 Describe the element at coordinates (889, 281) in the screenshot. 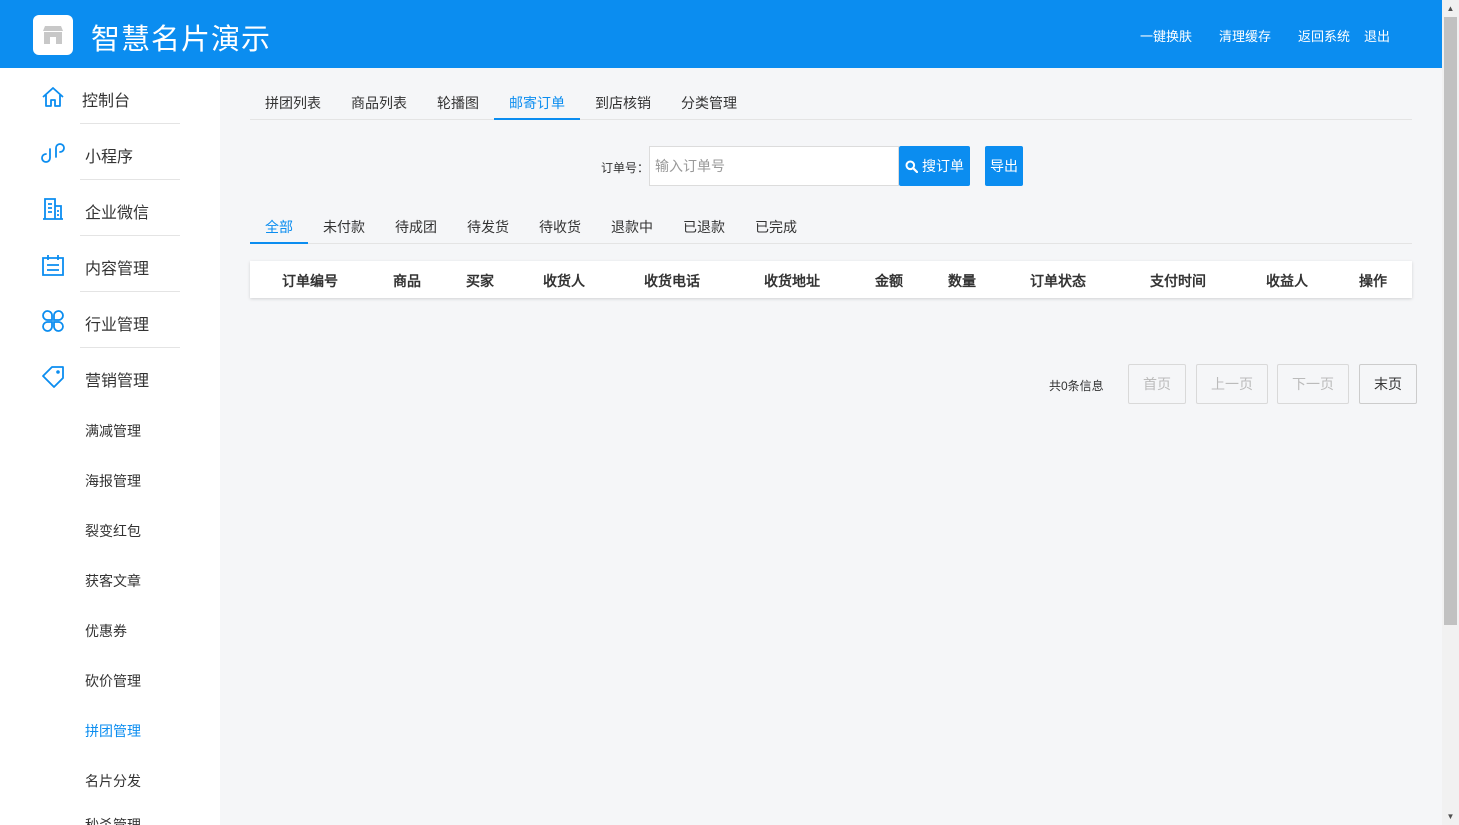

I see `column-header: 金额` at that location.